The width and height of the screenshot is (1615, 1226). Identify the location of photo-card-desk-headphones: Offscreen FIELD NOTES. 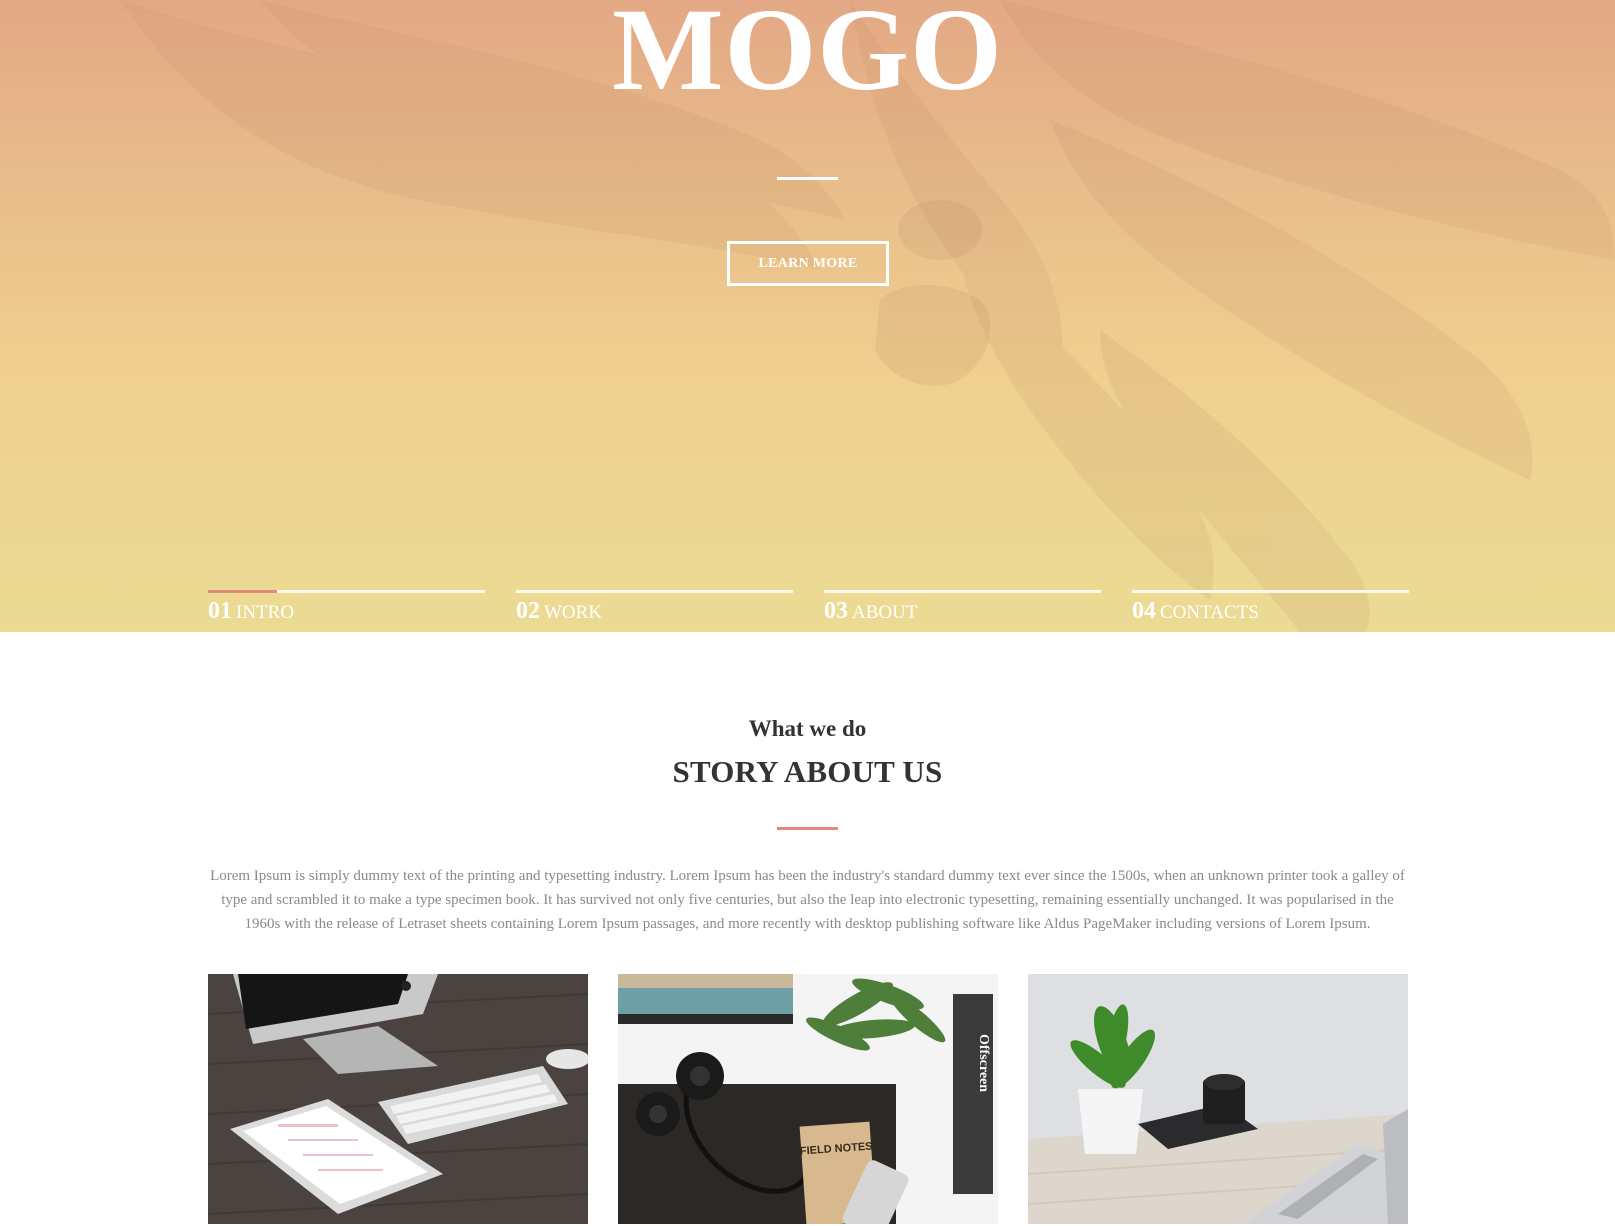
(808, 1099).